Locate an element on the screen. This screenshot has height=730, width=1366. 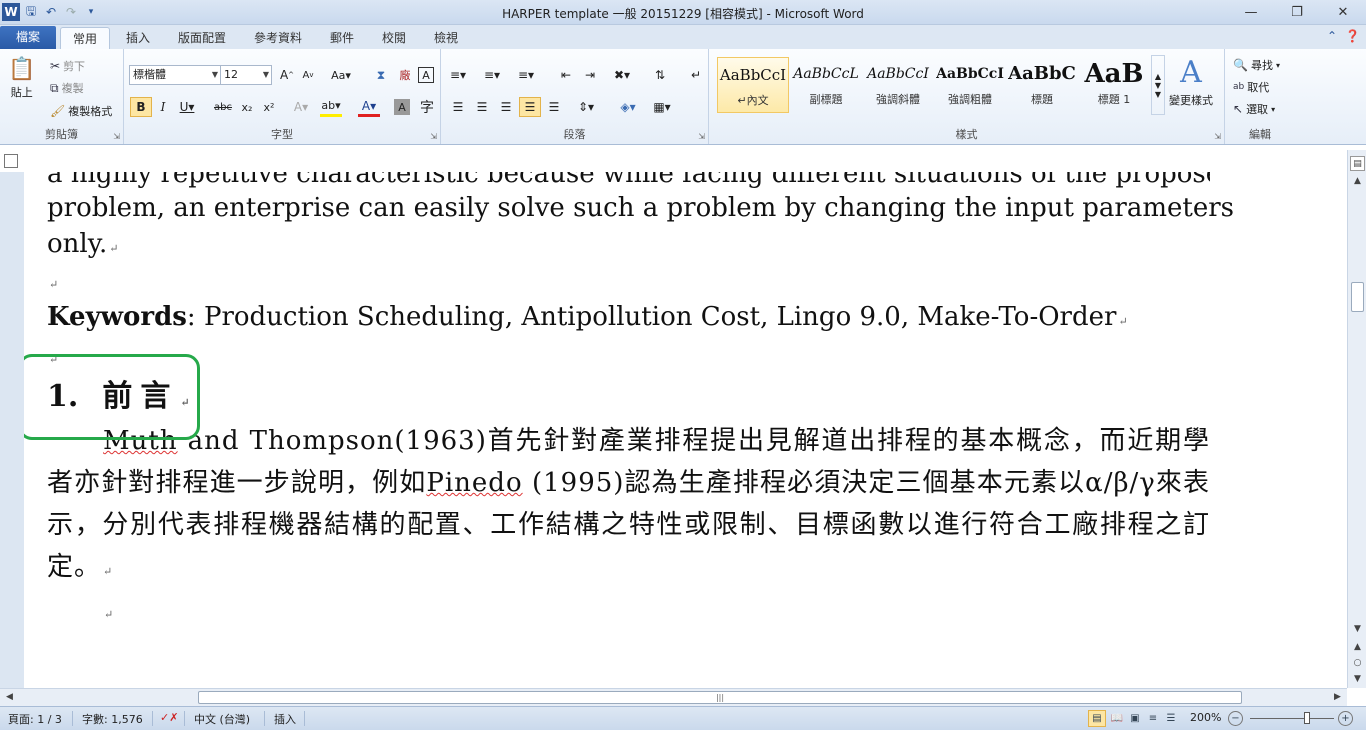
show-marks-icon: ↵ is located at coordinates (696, 75).